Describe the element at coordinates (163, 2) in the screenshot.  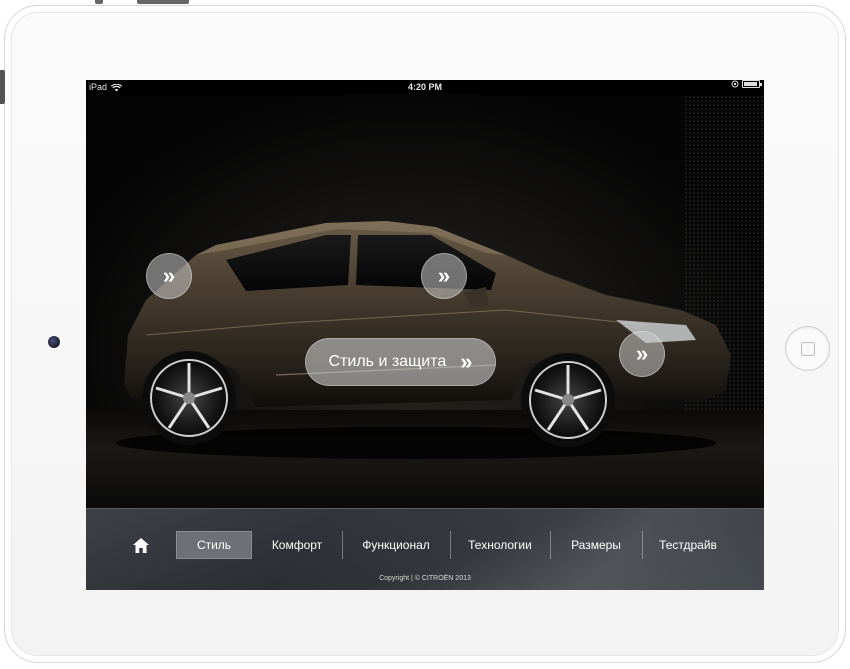
I see `hardware-power-button` at that location.